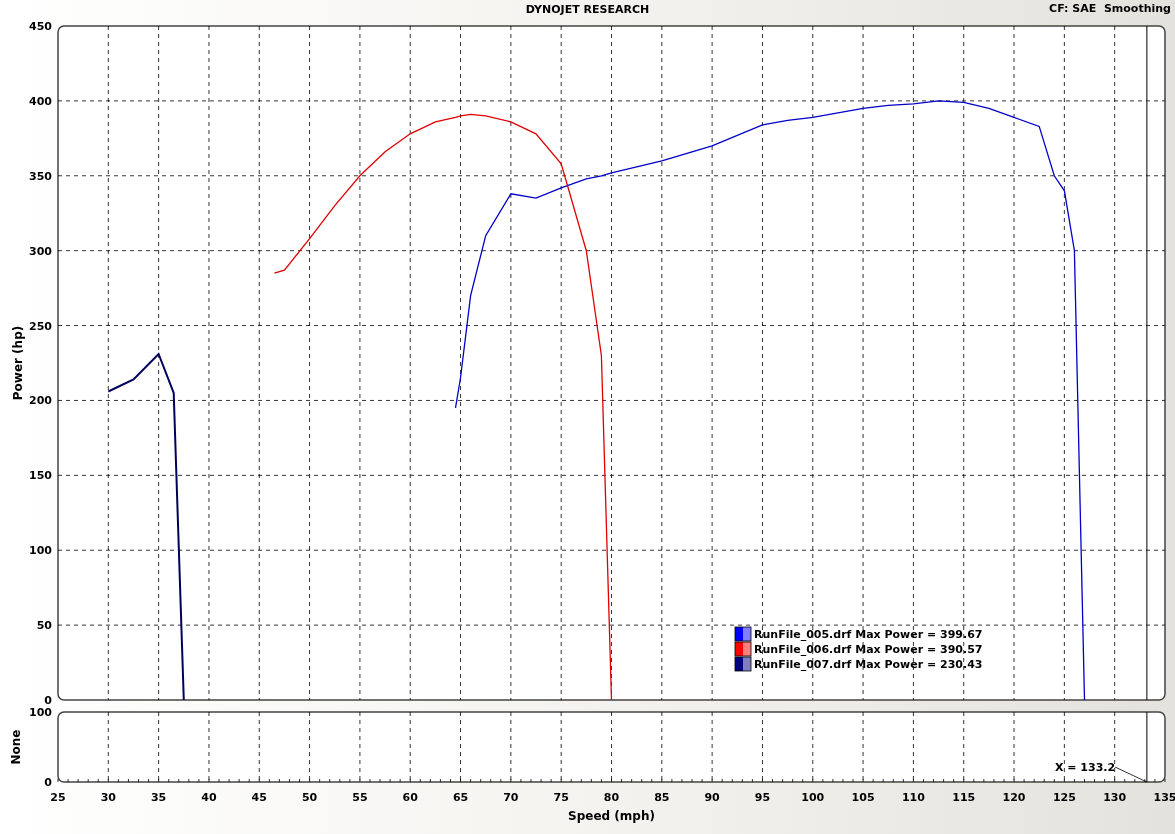  Describe the element at coordinates (40, 251) in the screenshot. I see `y-tick-label: 300` at that location.